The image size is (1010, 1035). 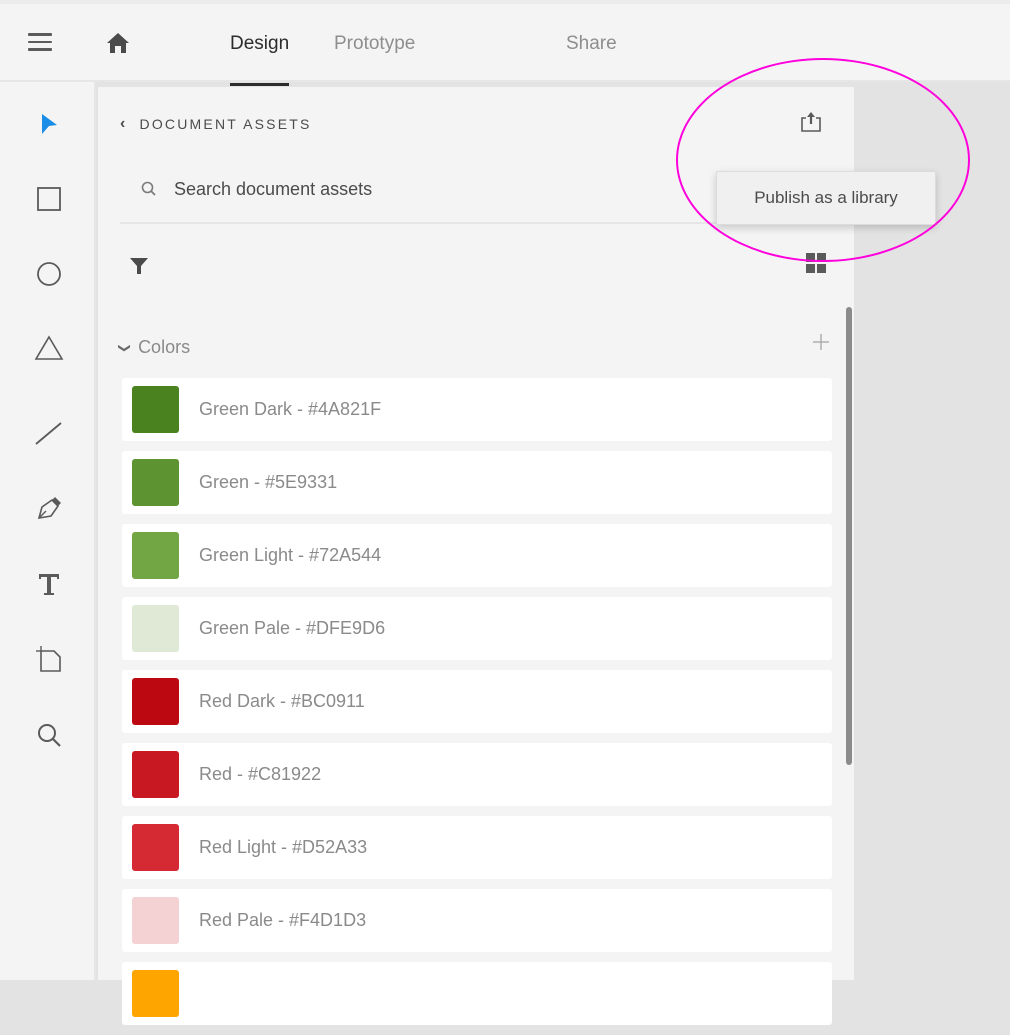 I want to click on tools-toolbar, so click(x=48, y=531).